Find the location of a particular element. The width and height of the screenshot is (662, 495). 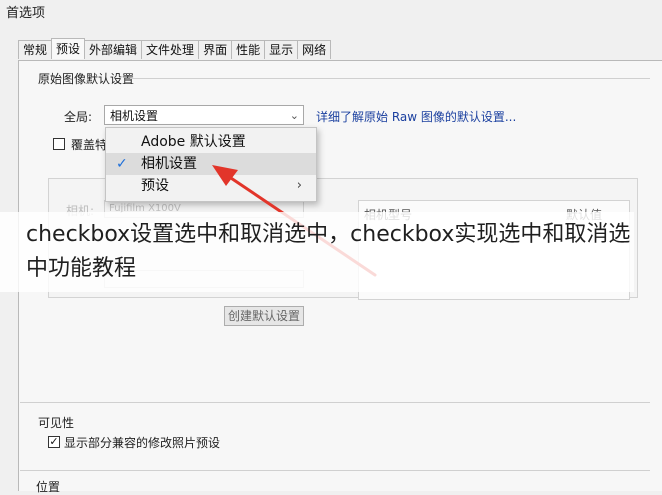

tab-network: 网络 is located at coordinates (314, 49).